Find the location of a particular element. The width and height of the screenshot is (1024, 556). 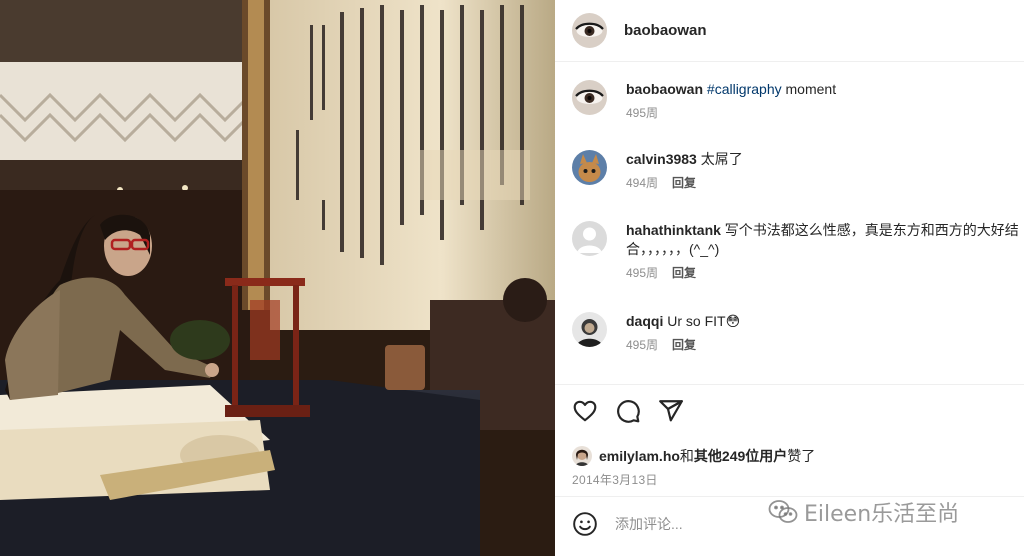

paper-plane-icon is located at coordinates (671, 411).